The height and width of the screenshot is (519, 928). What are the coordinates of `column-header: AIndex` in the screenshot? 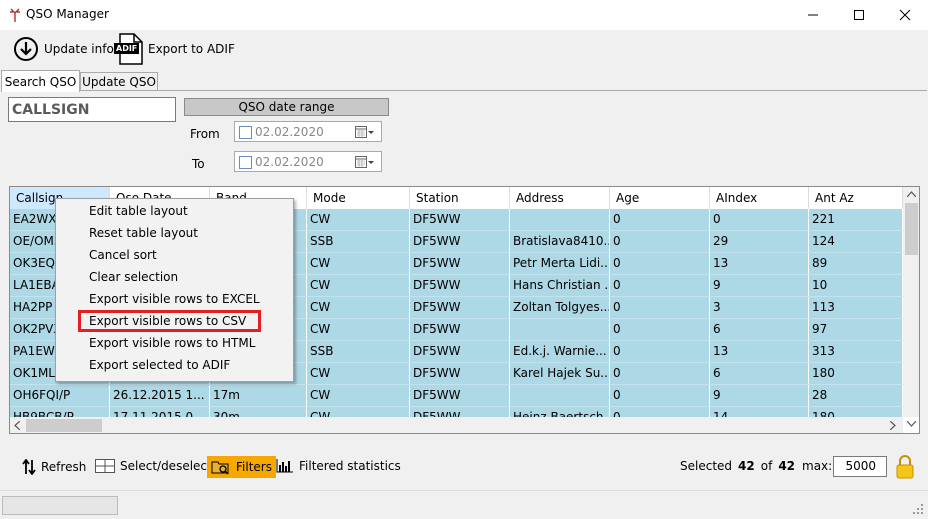 It's located at (759, 198).